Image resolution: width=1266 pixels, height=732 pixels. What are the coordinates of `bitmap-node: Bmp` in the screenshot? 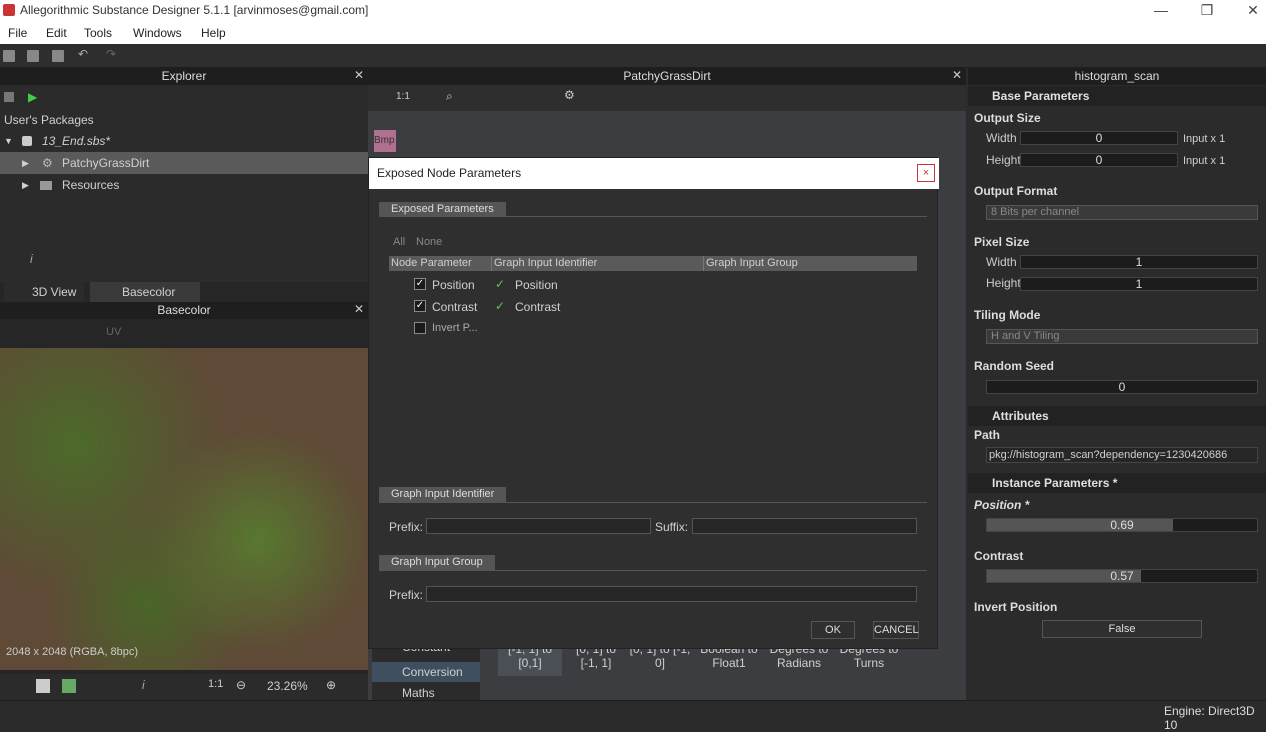 It's located at (385, 141).